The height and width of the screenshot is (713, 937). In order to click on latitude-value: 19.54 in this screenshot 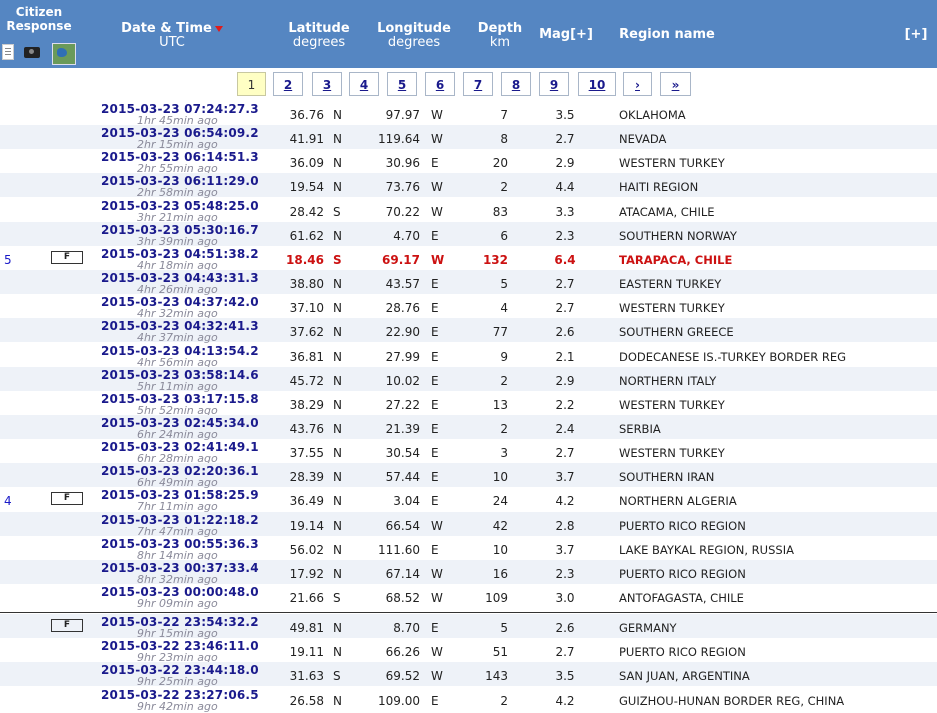, I will do `click(306, 187)`.